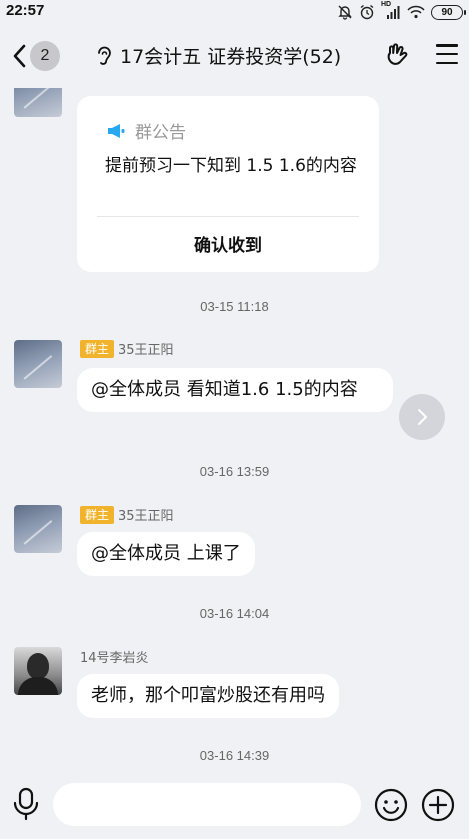 The height and width of the screenshot is (839, 469). I want to click on message-text: @全体成员 看知道1.6 1.5的内容, so click(224, 389).